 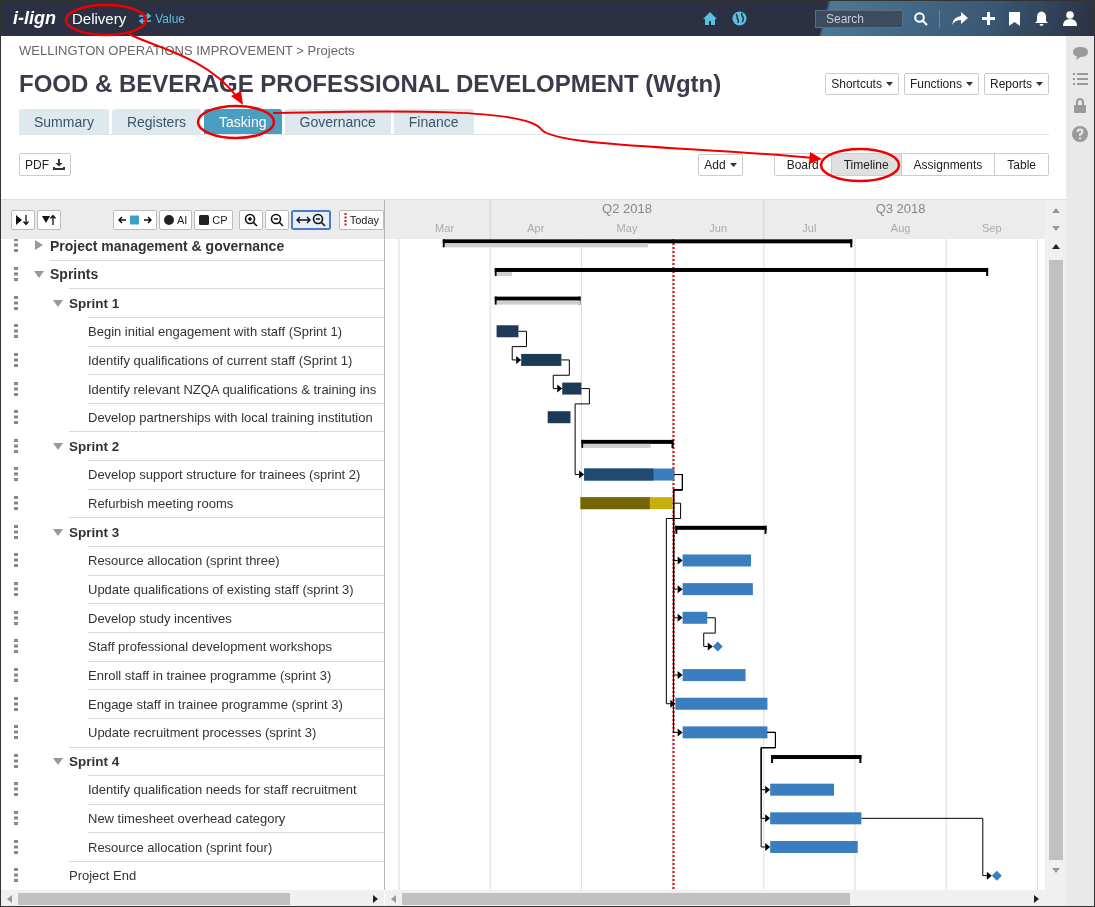 I want to click on search-icon, so click(x=921, y=18).